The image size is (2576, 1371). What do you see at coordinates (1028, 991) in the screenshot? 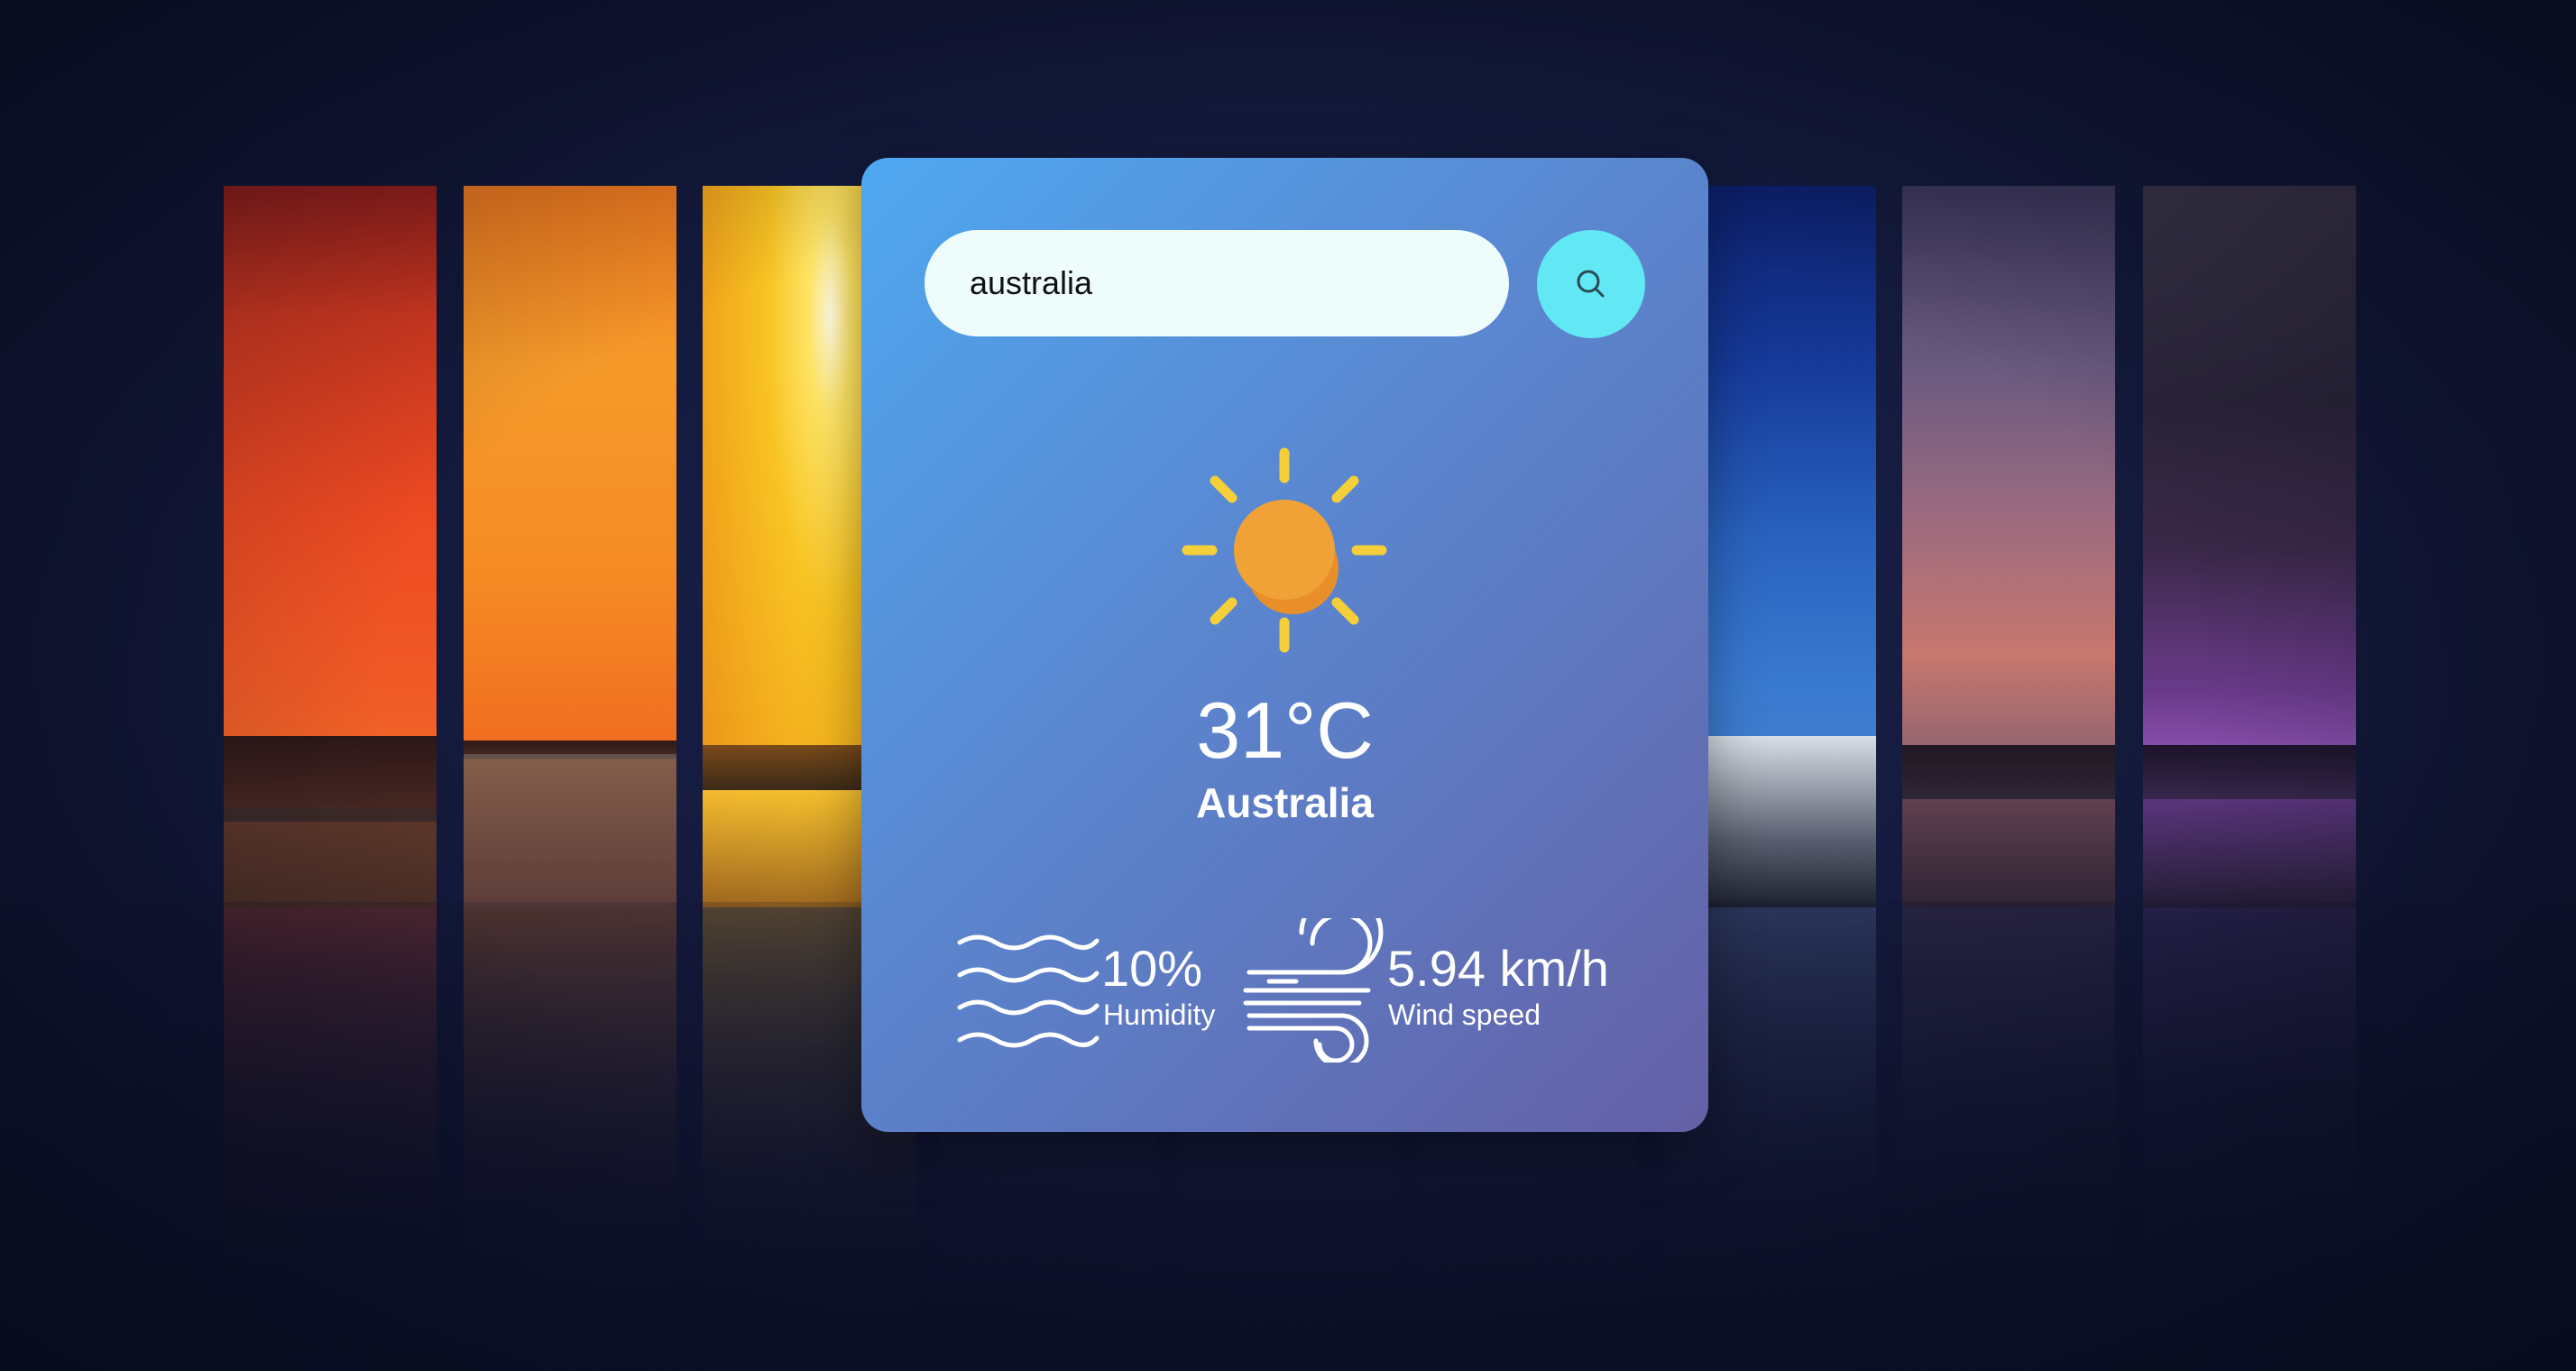
I see `humidity-waves-icon` at bounding box center [1028, 991].